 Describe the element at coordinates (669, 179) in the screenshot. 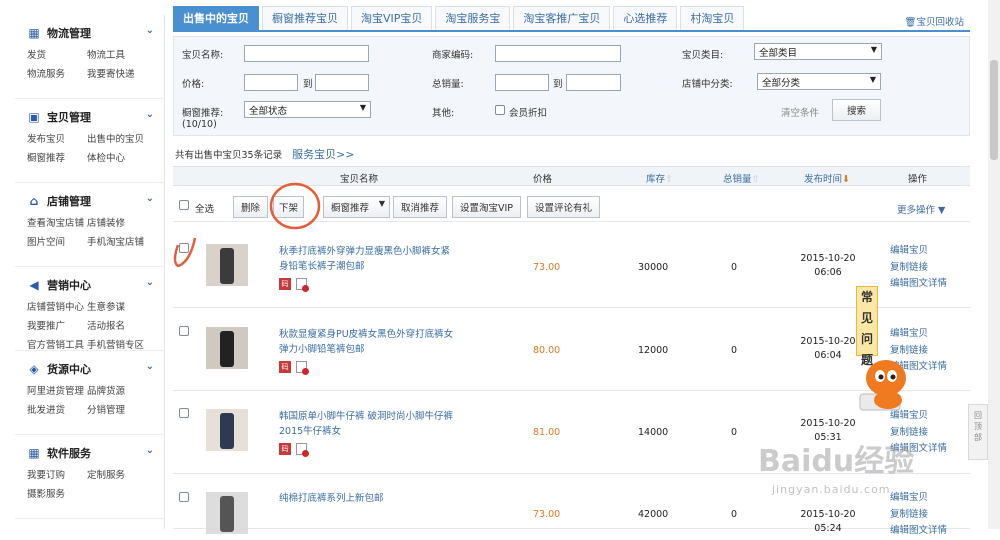

I see `sort-icon: ⇧` at that location.